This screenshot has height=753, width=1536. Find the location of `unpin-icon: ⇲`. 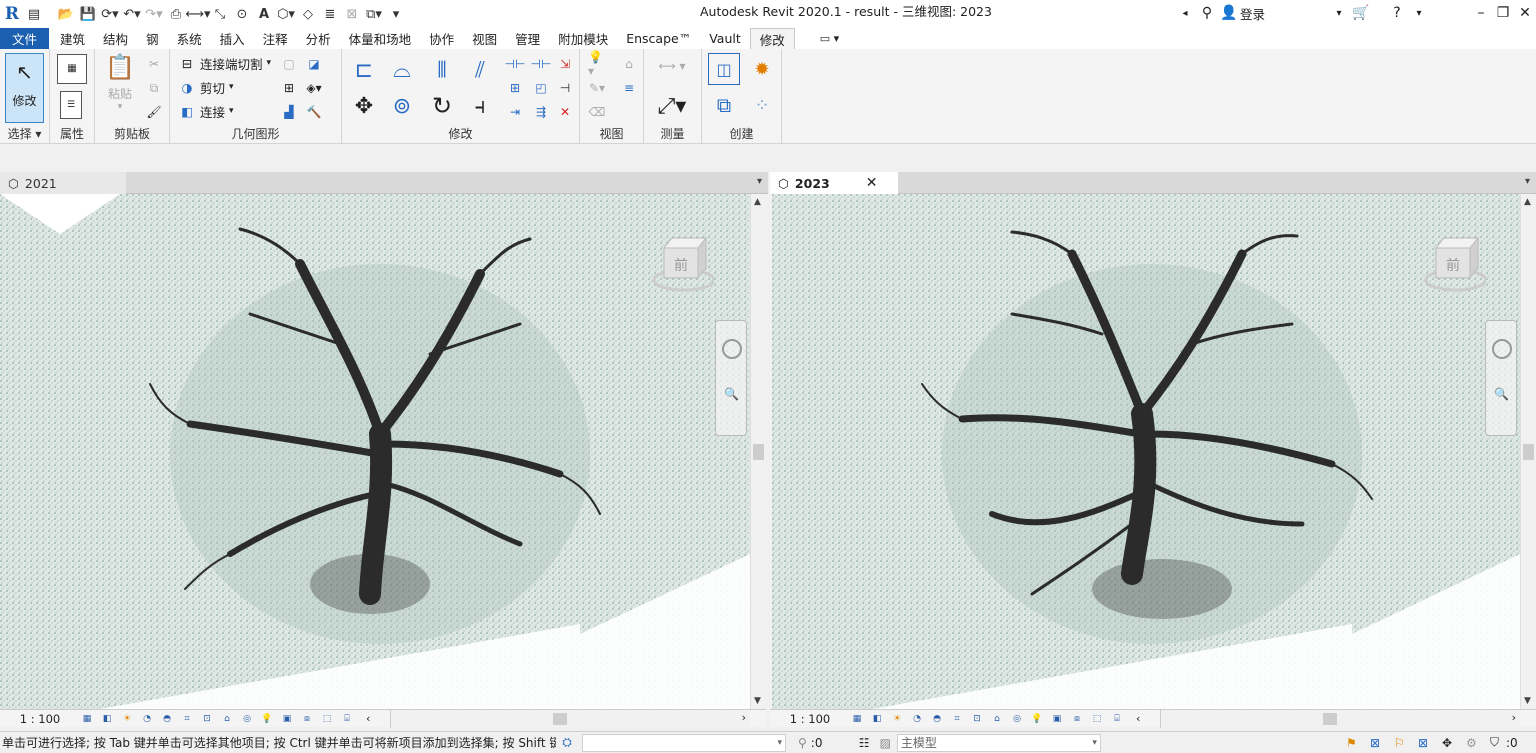

unpin-icon: ⇲ is located at coordinates (565, 64).